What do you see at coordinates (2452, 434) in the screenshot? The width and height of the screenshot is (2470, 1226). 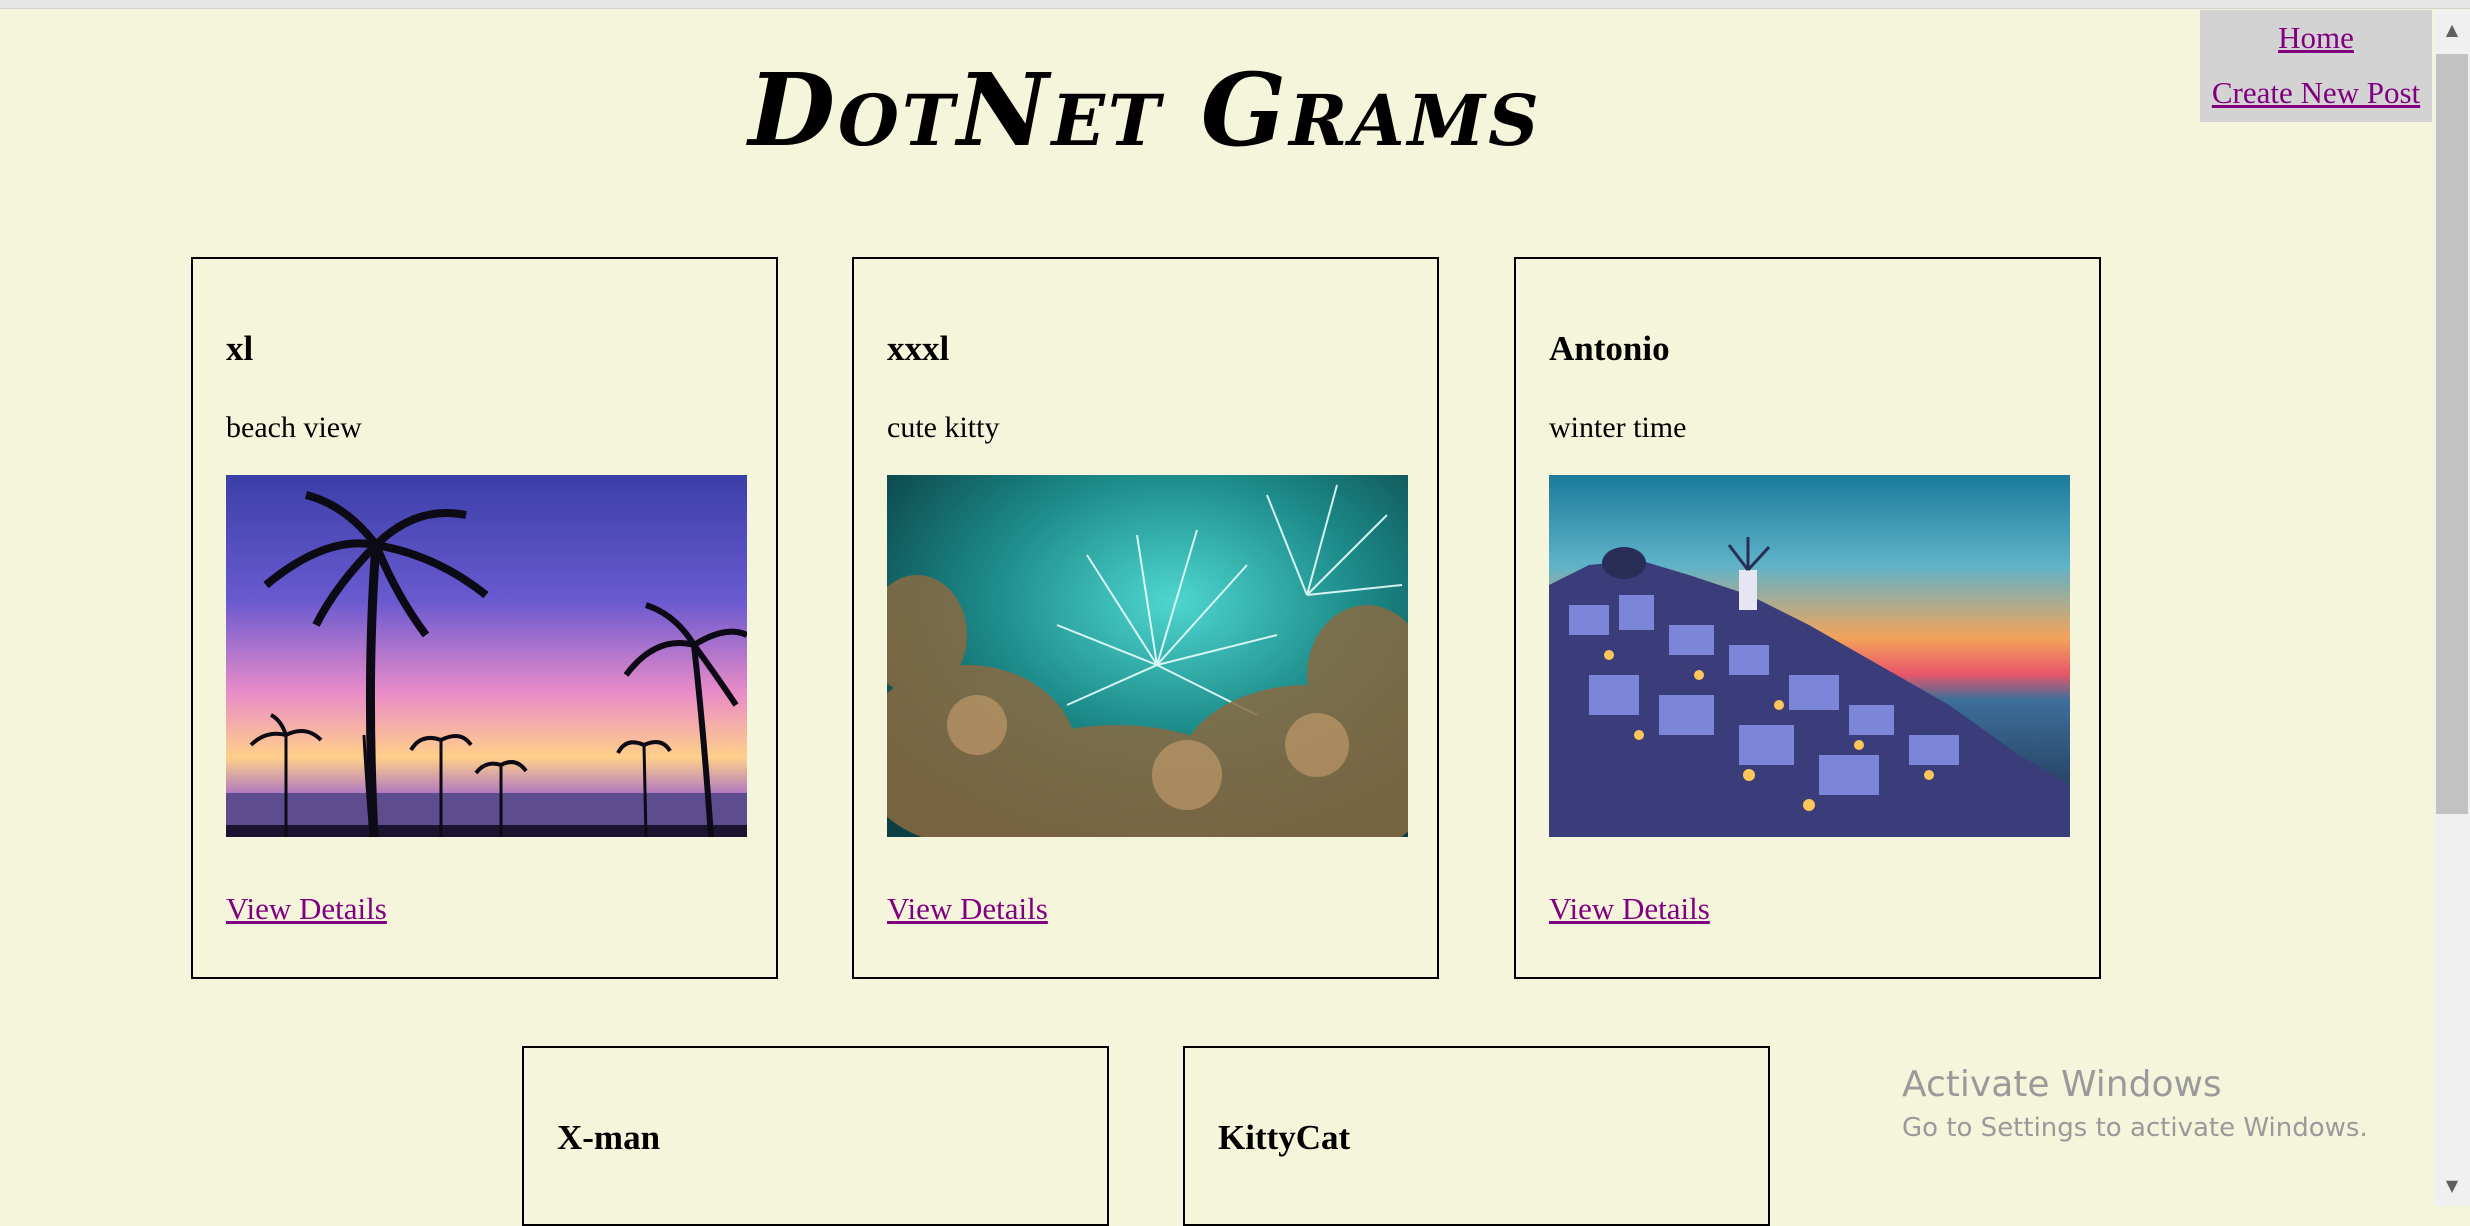 I see `scrollbar-thumb` at bounding box center [2452, 434].